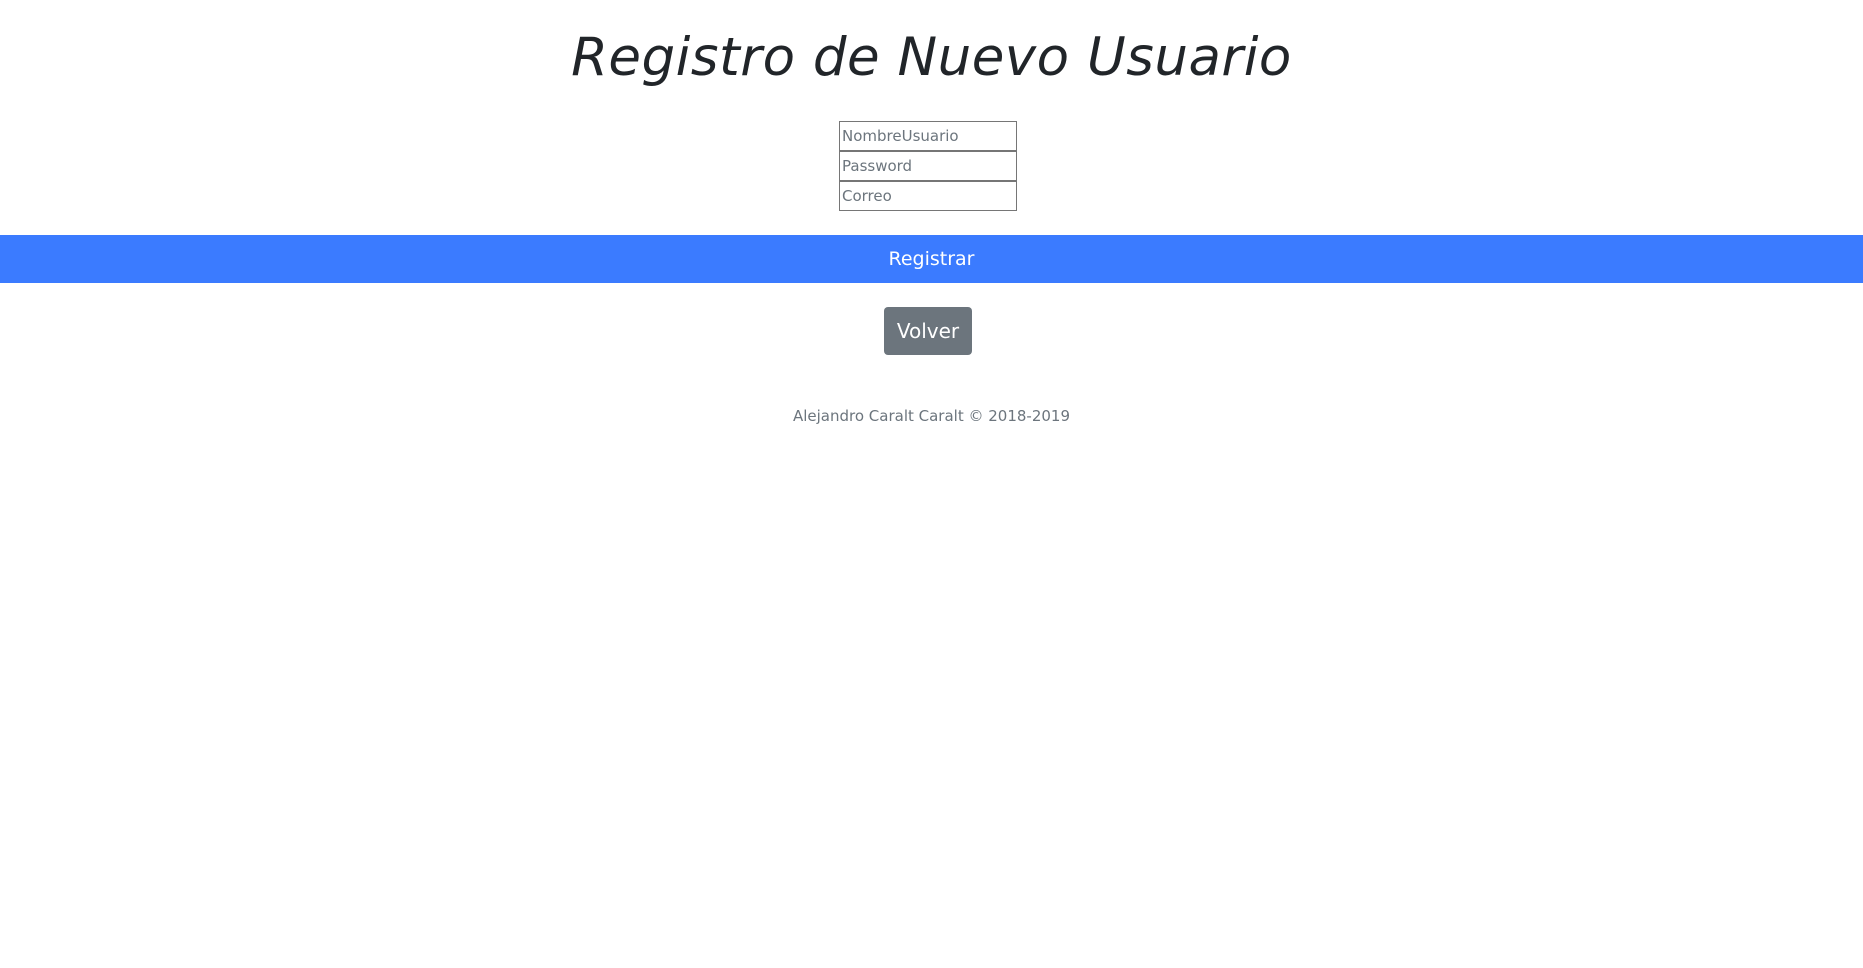 The image size is (1863, 968). What do you see at coordinates (928, 331) in the screenshot?
I see `back-button: Volver` at bounding box center [928, 331].